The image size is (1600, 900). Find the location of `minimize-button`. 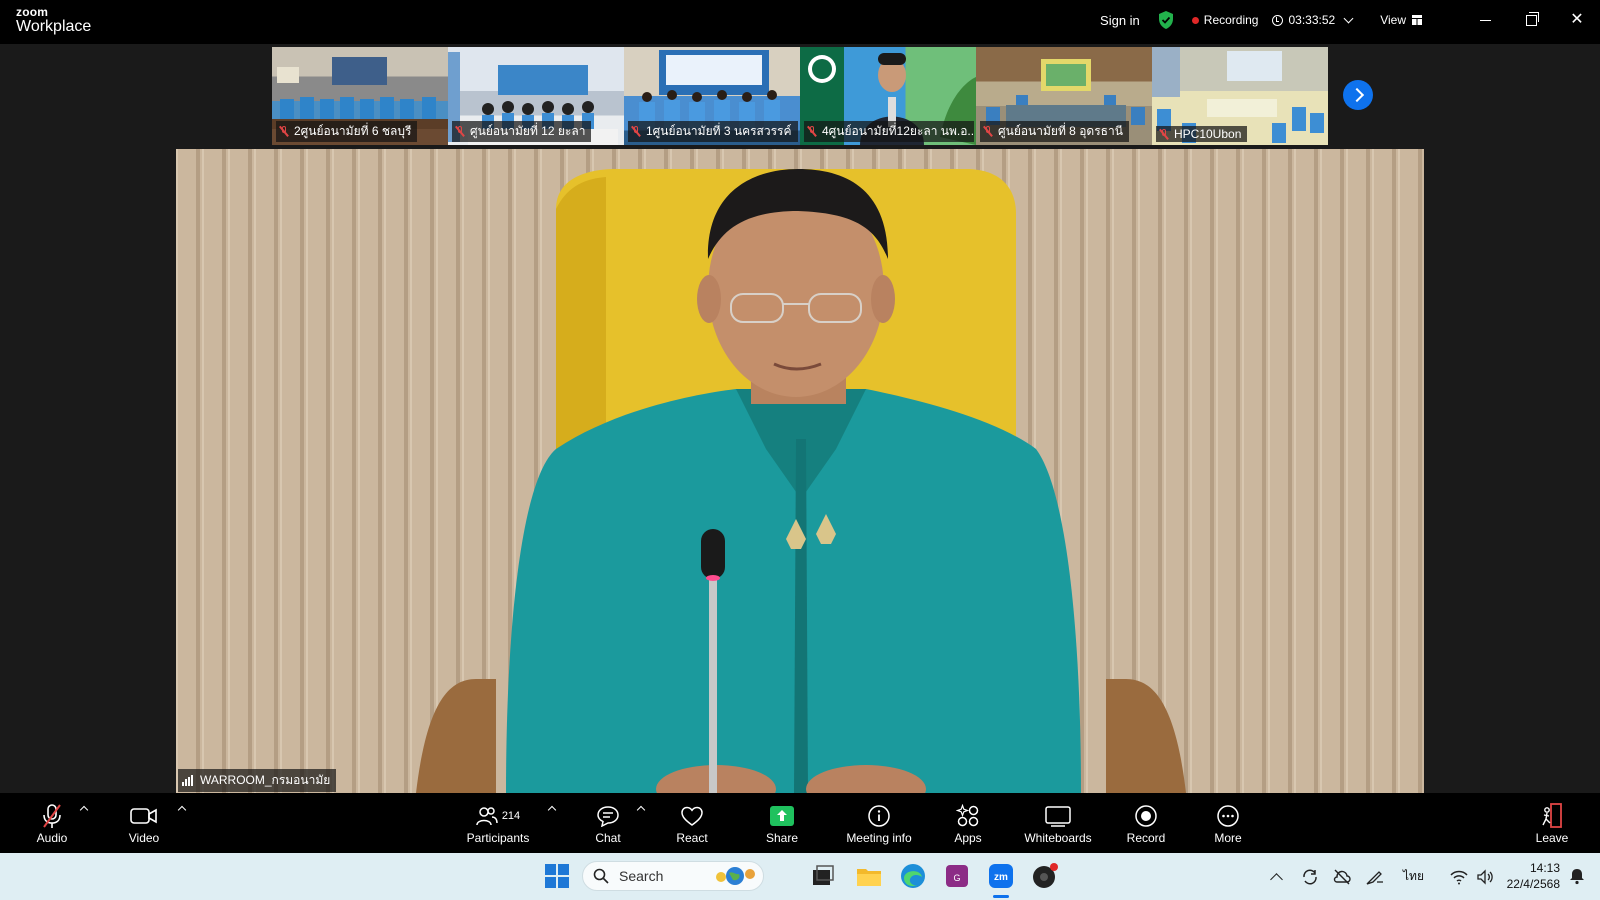

minimize-button is located at coordinates (1485, 20).